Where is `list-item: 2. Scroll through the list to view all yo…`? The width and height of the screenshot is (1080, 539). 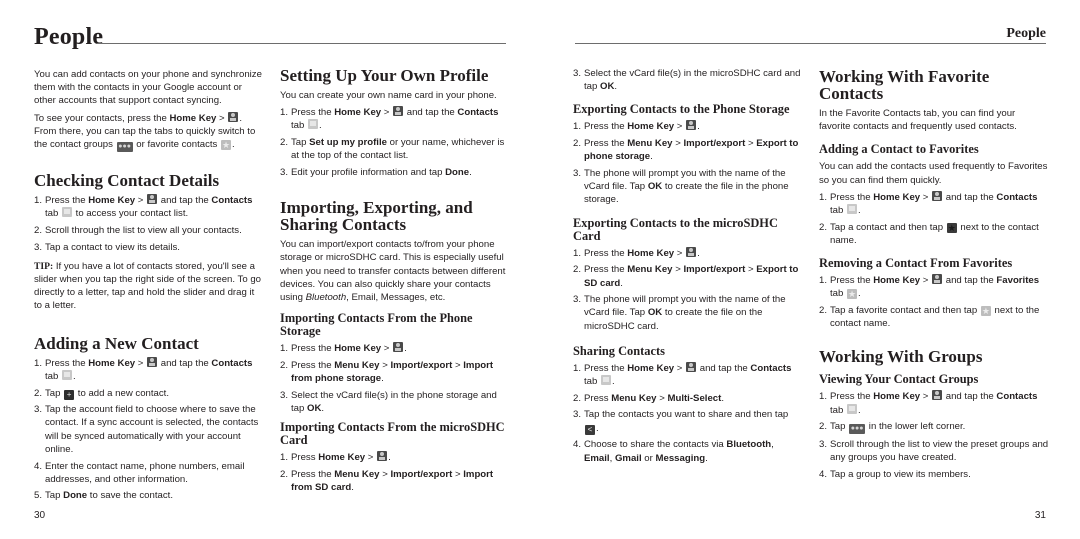
list-item: 2. Scroll through the list to view all yo… is located at coordinates (138, 230).